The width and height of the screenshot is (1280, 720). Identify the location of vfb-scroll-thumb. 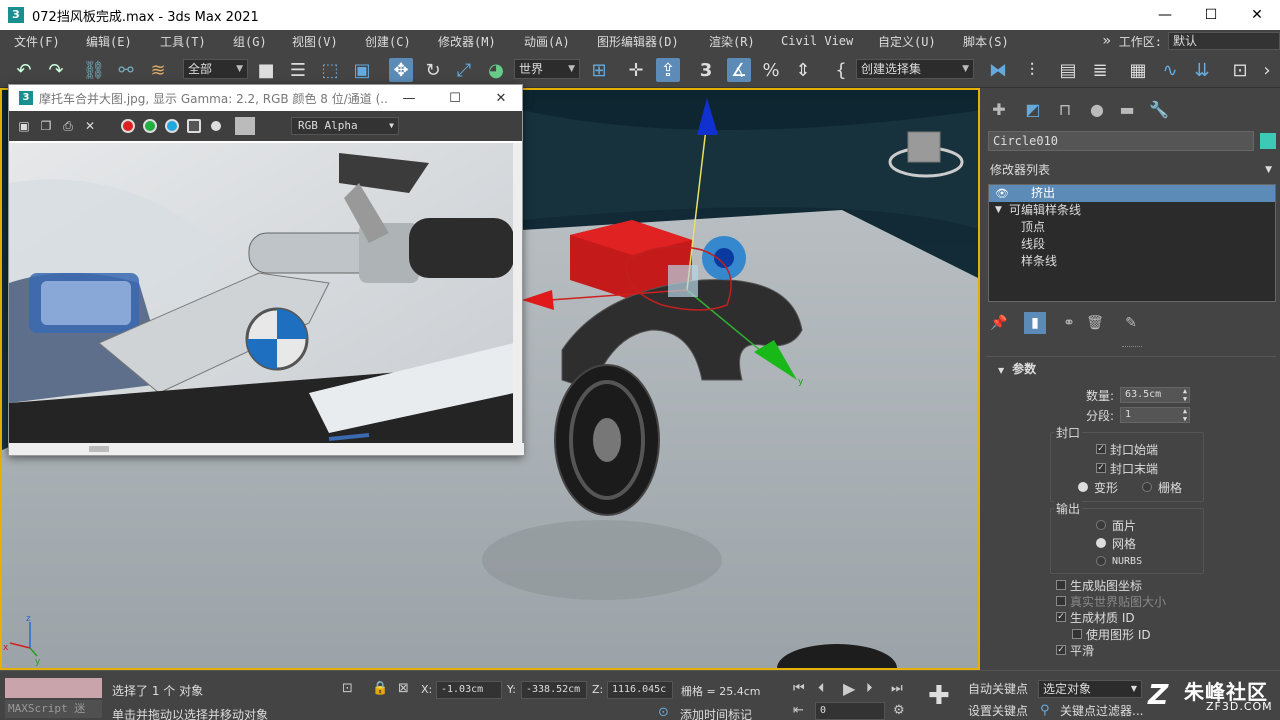
(99, 449).